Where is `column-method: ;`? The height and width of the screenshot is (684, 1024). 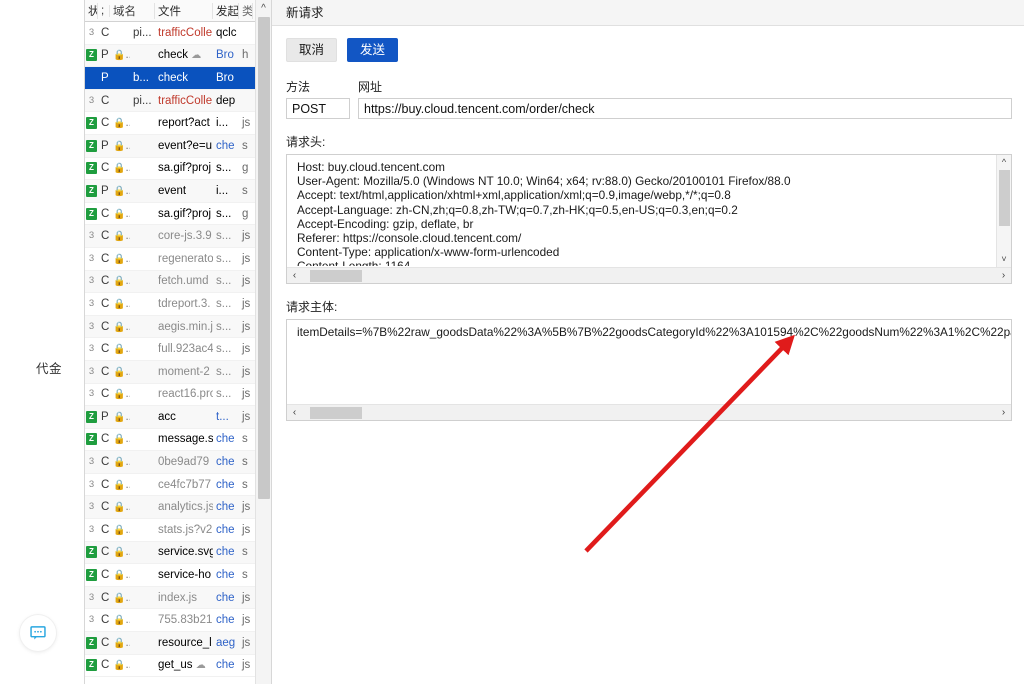 column-method: ; is located at coordinates (104, 10).